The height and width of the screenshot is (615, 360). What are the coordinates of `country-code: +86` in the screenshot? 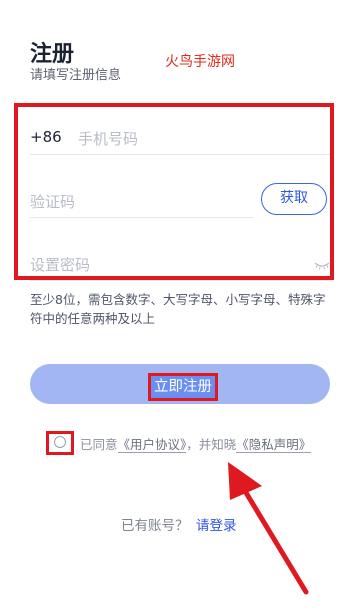 It's located at (46, 137).